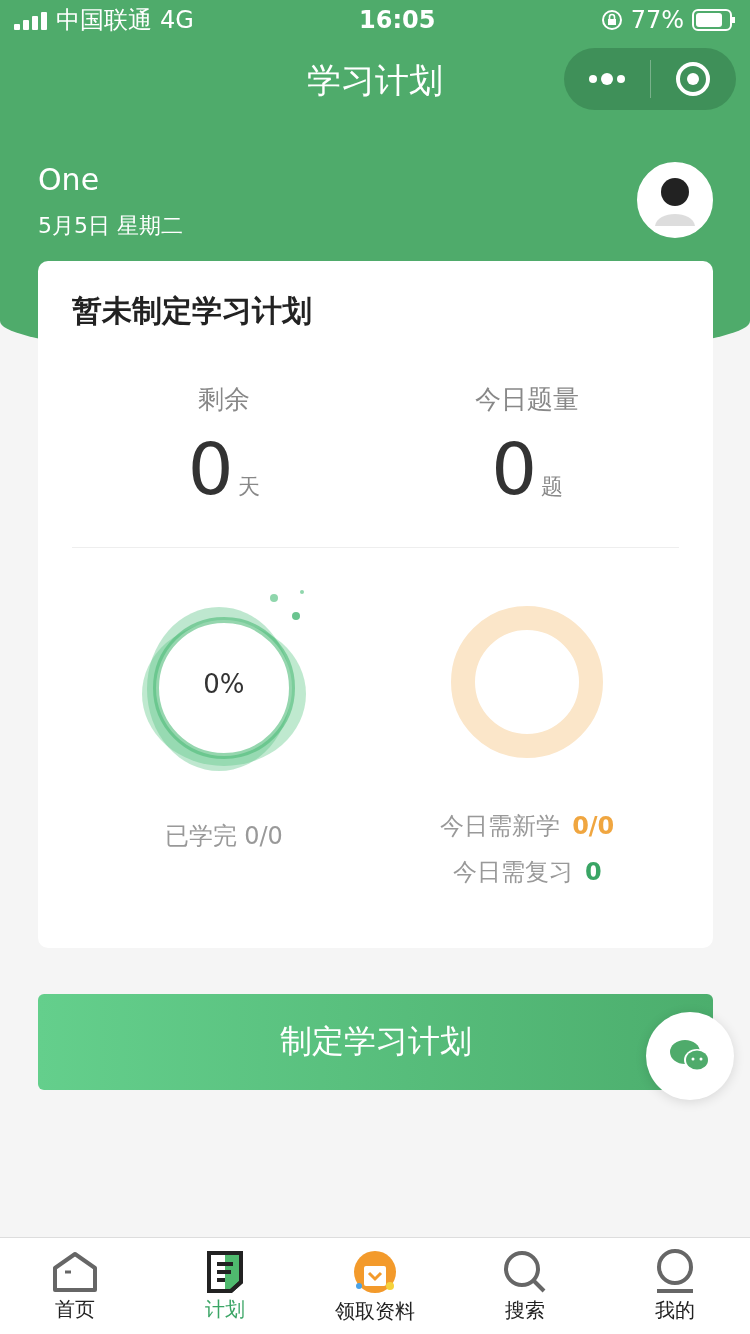 This screenshot has width=750, height=1334. Describe the element at coordinates (104, 20) in the screenshot. I see `carrier-name: 中国联通` at that location.